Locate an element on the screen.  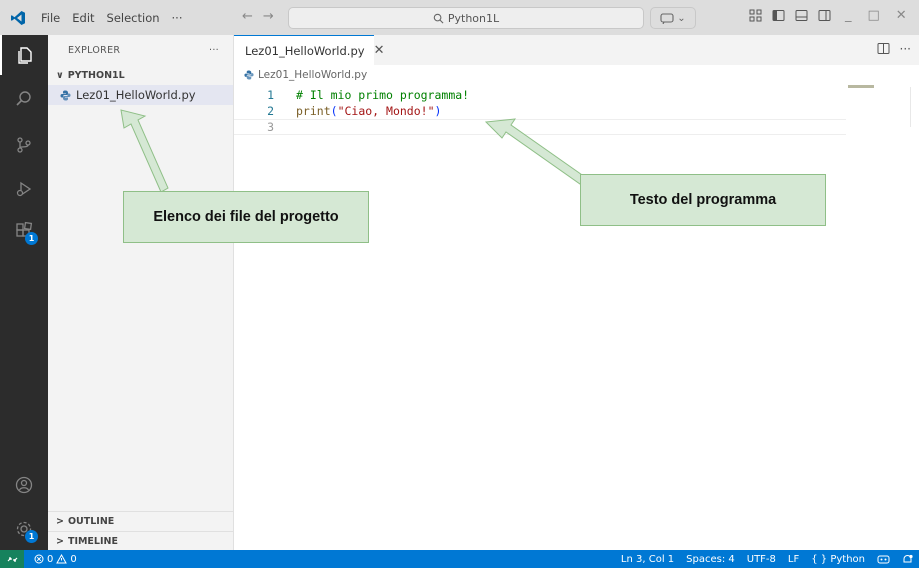
copilot-button: ⌄ is located at coordinates (673, 18).